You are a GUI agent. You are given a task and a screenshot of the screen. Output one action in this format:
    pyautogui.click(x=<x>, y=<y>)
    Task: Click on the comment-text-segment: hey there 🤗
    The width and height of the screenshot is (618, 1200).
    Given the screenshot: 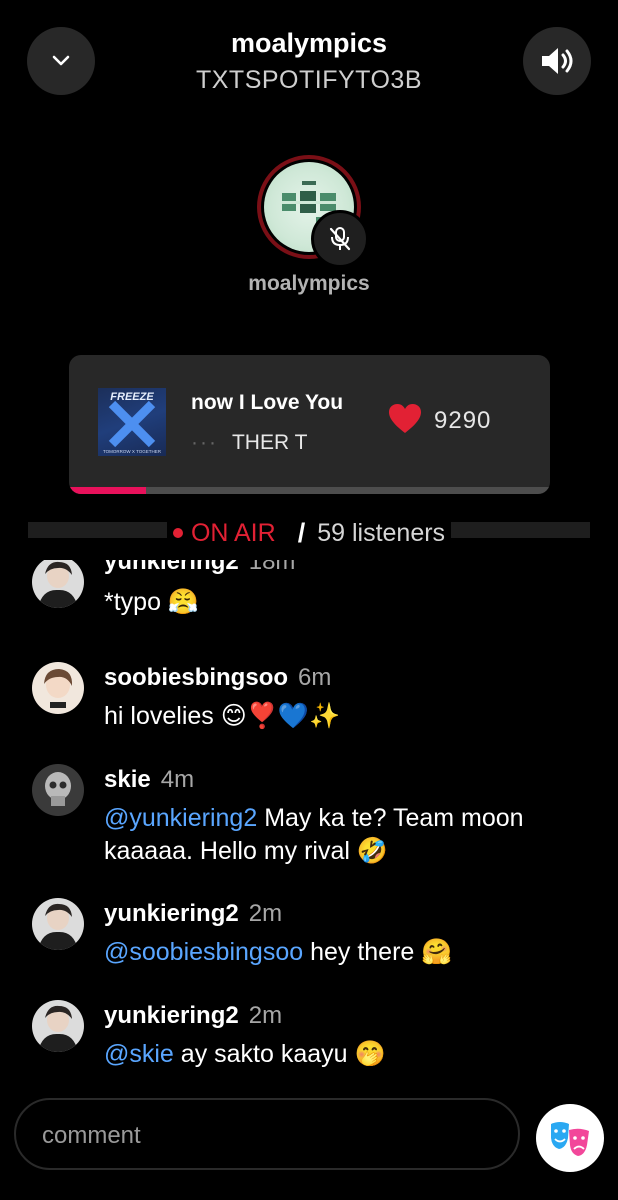 What is the action you would take?
    pyautogui.click(x=378, y=952)
    